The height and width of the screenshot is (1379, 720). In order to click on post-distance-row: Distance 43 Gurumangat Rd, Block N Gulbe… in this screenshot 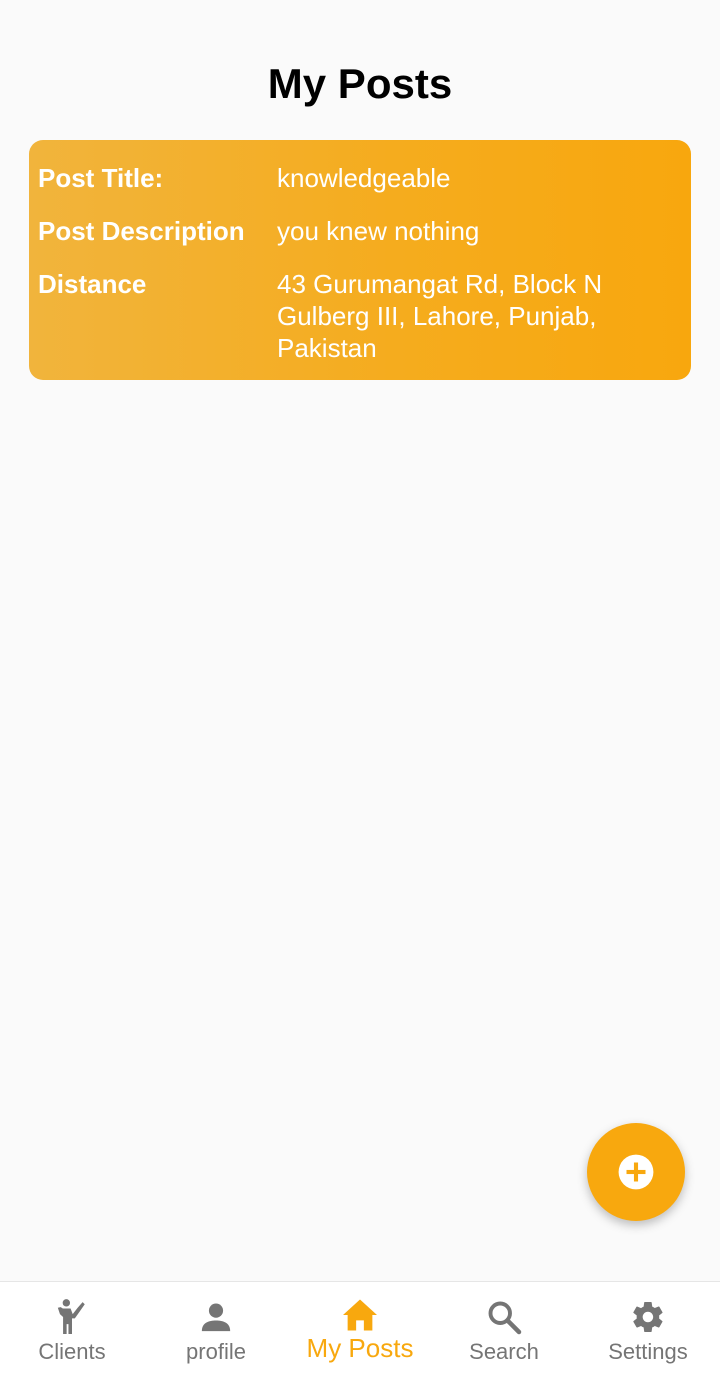, I will do `click(360, 316)`.